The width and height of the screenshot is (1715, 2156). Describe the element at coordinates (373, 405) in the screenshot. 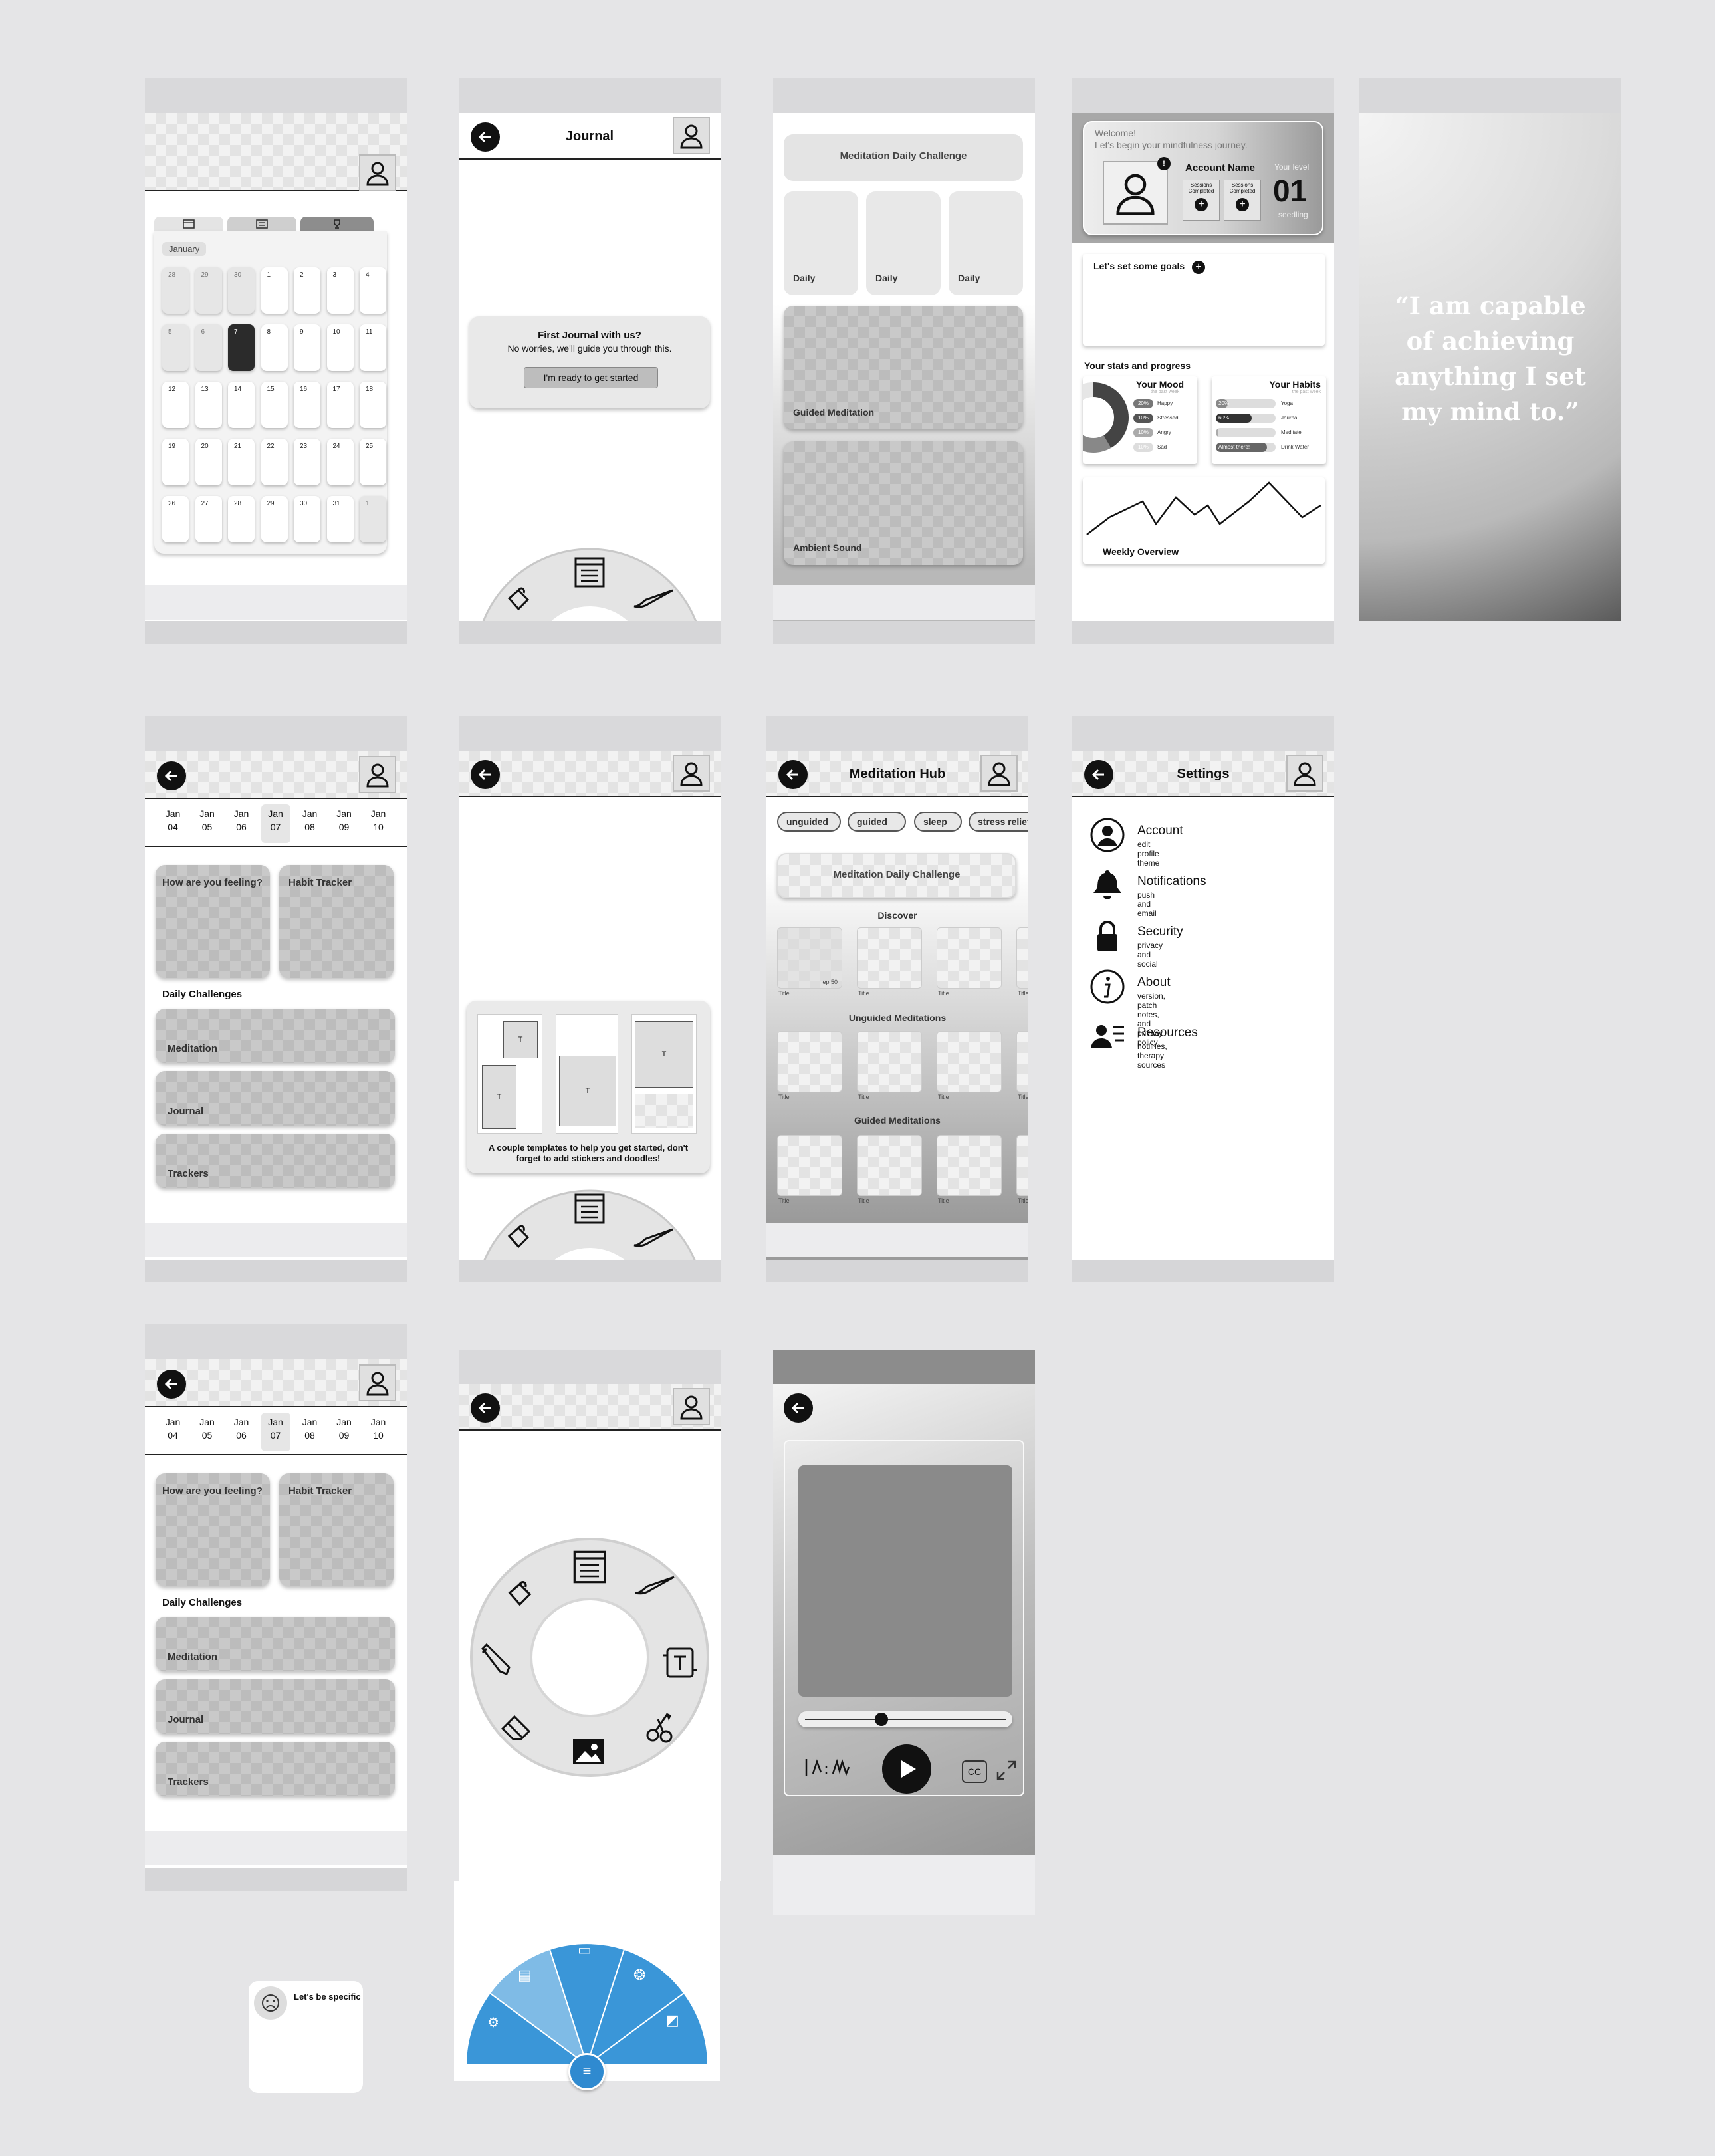

I see `calendar-day: 18` at that location.